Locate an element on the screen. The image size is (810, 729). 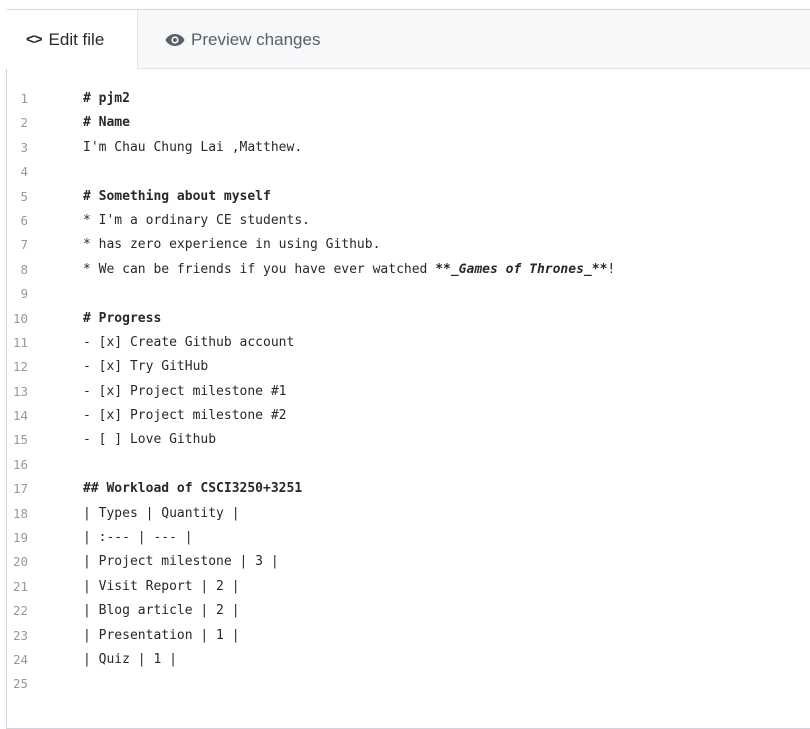
code-line: 6 * I'm a ordinary CE students. is located at coordinates (408, 221).